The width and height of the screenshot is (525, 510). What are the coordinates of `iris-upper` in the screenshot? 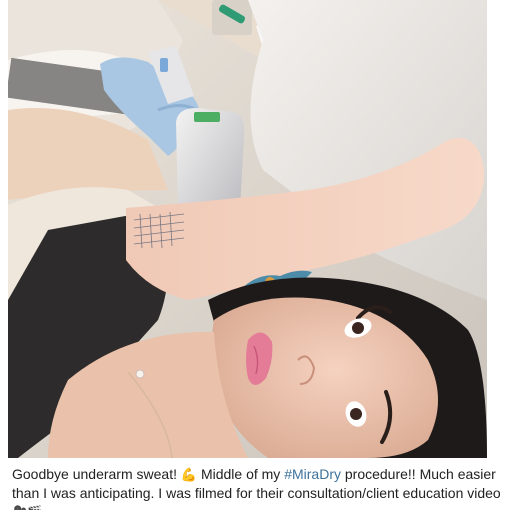 It's located at (358, 328).